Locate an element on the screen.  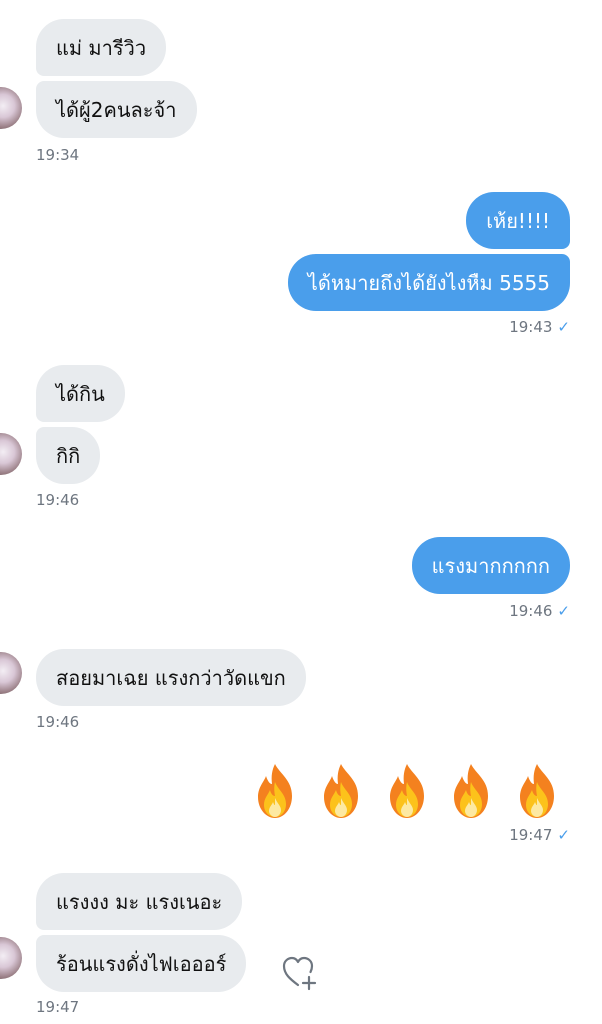
message-timestamp: 19:34 is located at coordinates (58, 155).